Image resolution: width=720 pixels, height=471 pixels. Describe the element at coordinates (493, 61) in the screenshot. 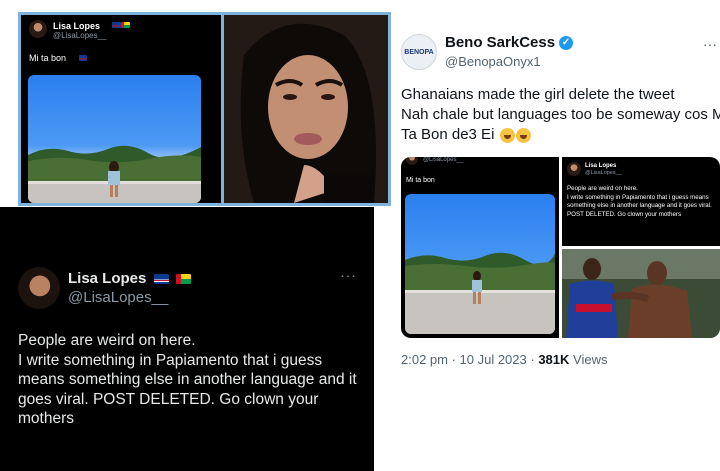

I see `author-handle: @BenopaOnyx1` at that location.